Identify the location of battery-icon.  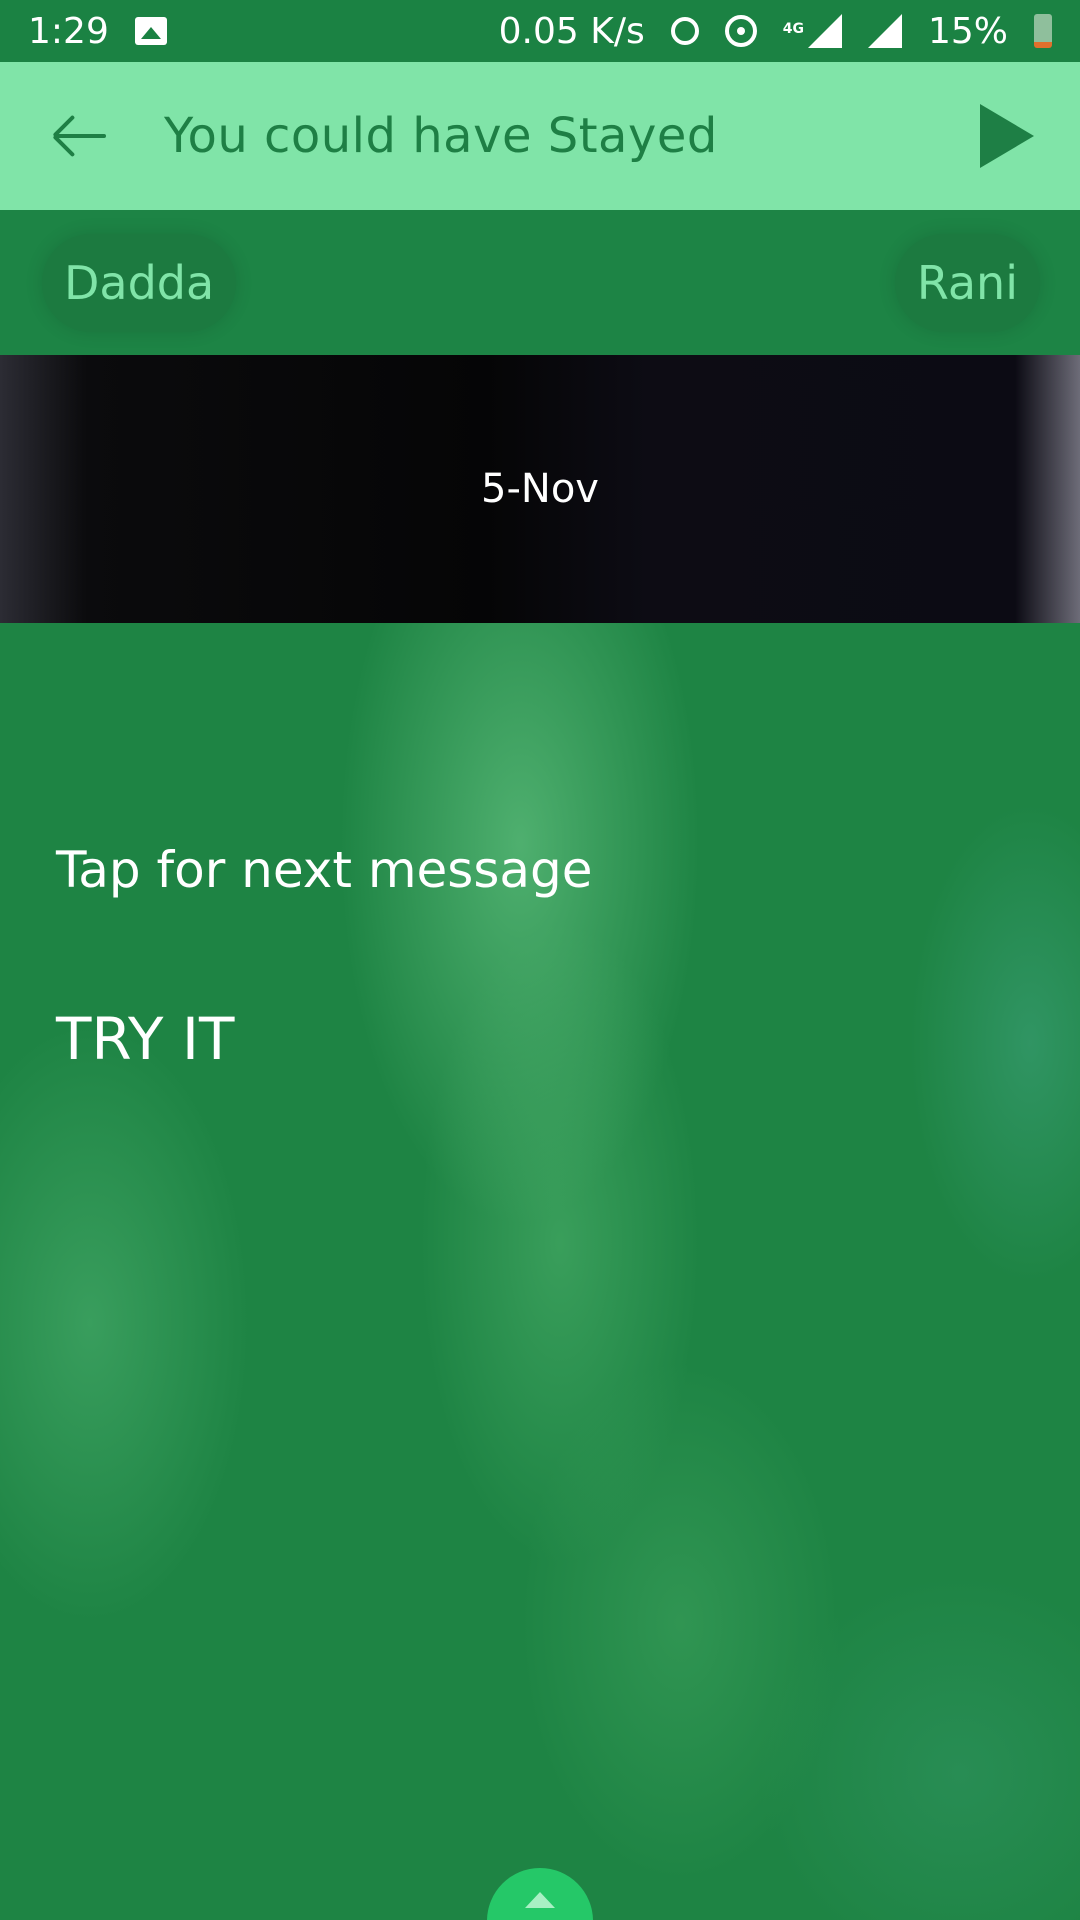
(1043, 31).